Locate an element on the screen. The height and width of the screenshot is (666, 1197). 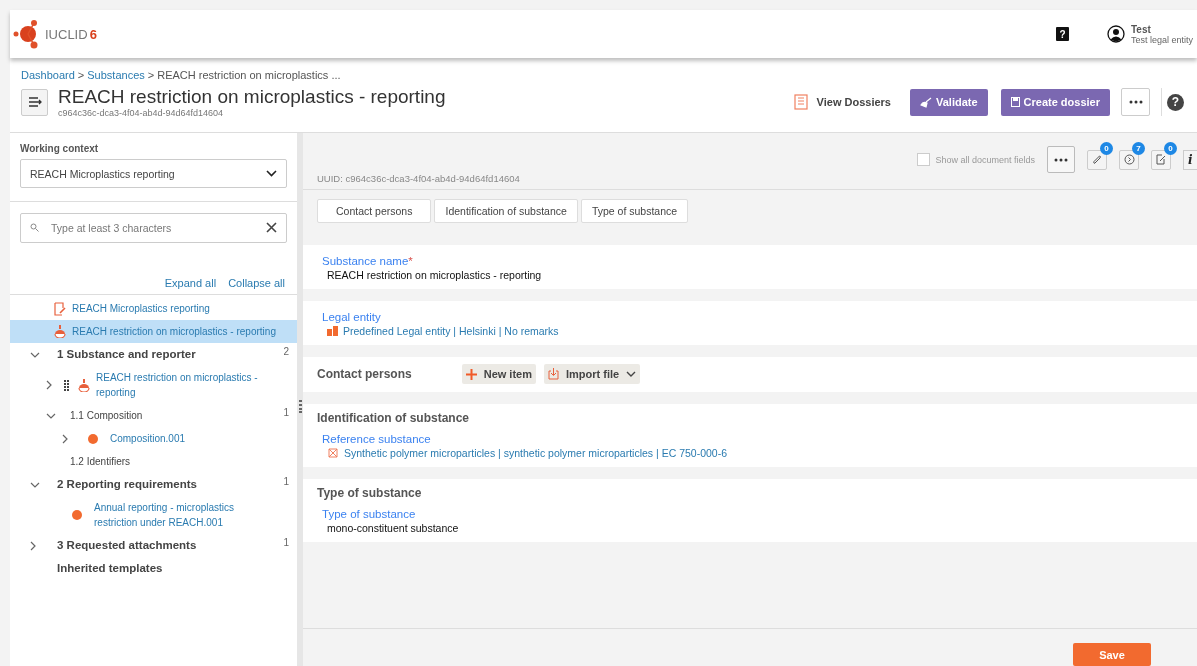
tree-label: 1 Substance and reporter is located at coordinates (126, 354).